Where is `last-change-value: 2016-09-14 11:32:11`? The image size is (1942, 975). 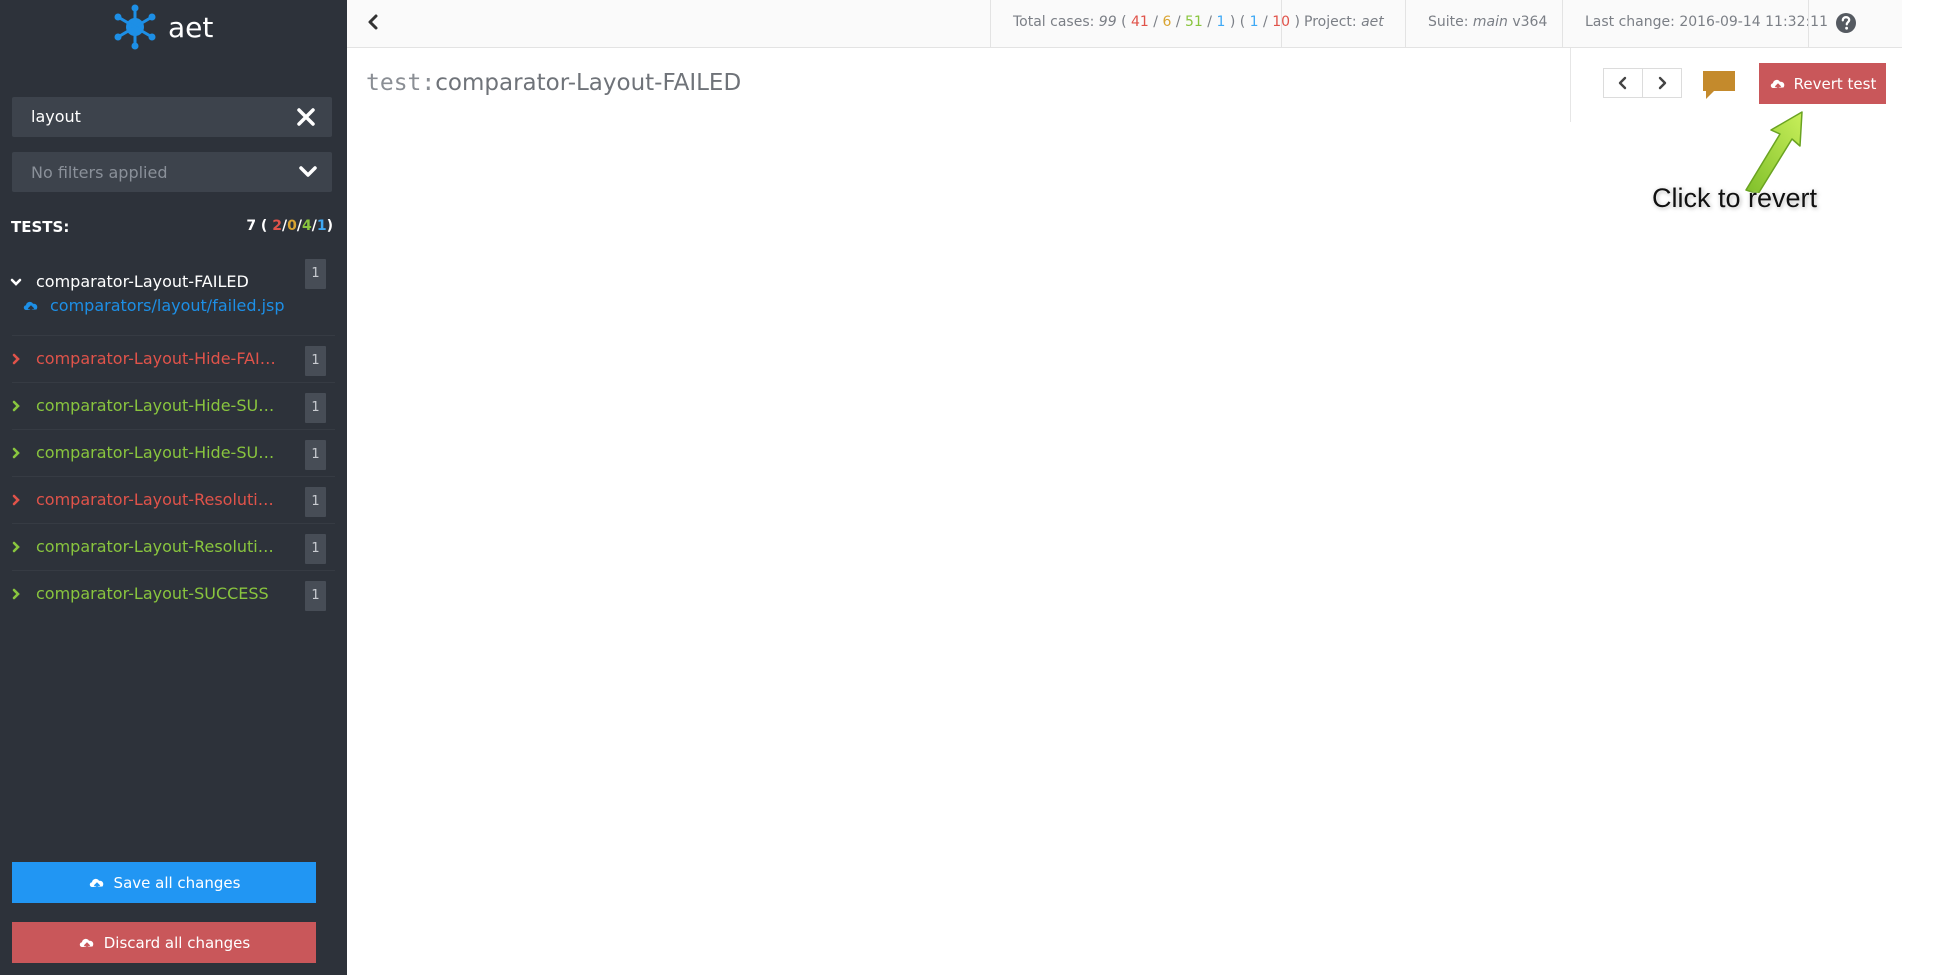 last-change-value: 2016-09-14 11:32:11 is located at coordinates (1754, 22).